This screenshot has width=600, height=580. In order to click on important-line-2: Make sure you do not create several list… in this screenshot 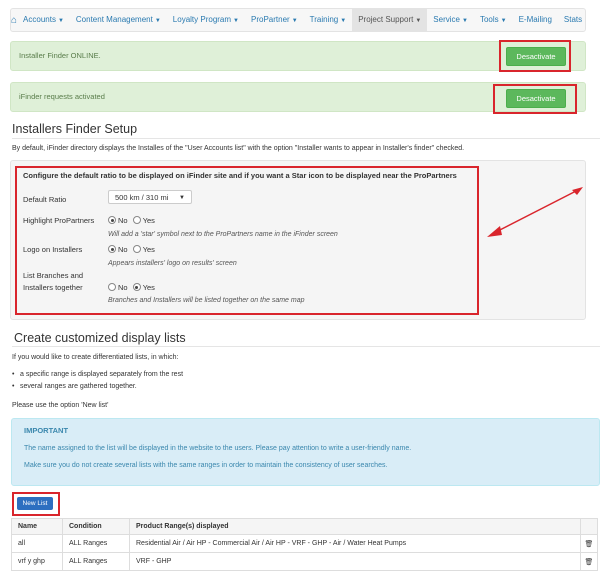, I will do `click(206, 465)`.